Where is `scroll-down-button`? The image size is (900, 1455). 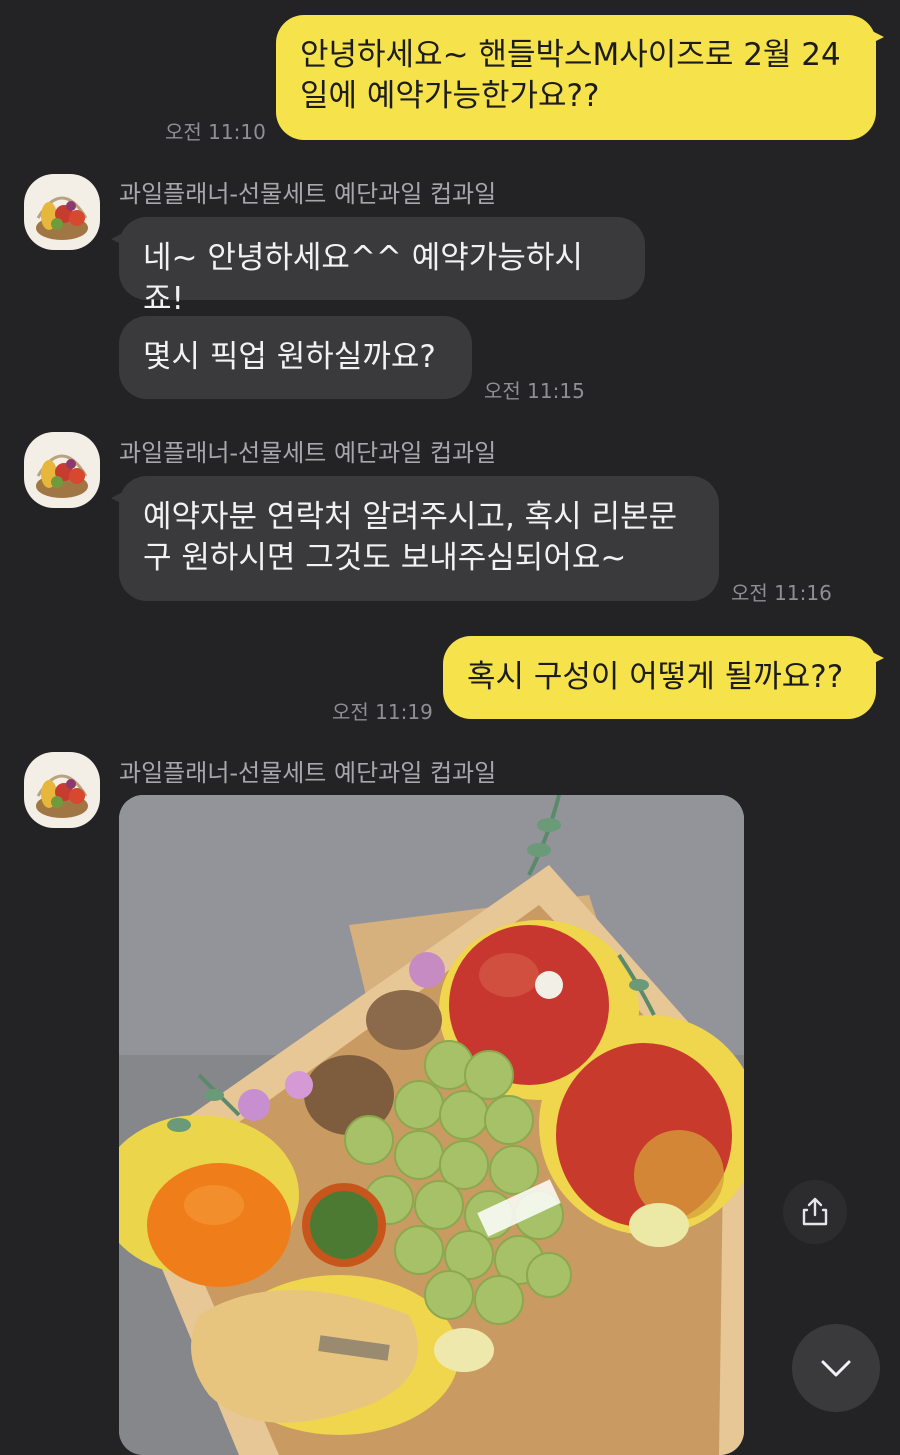 scroll-down-button is located at coordinates (836, 1368).